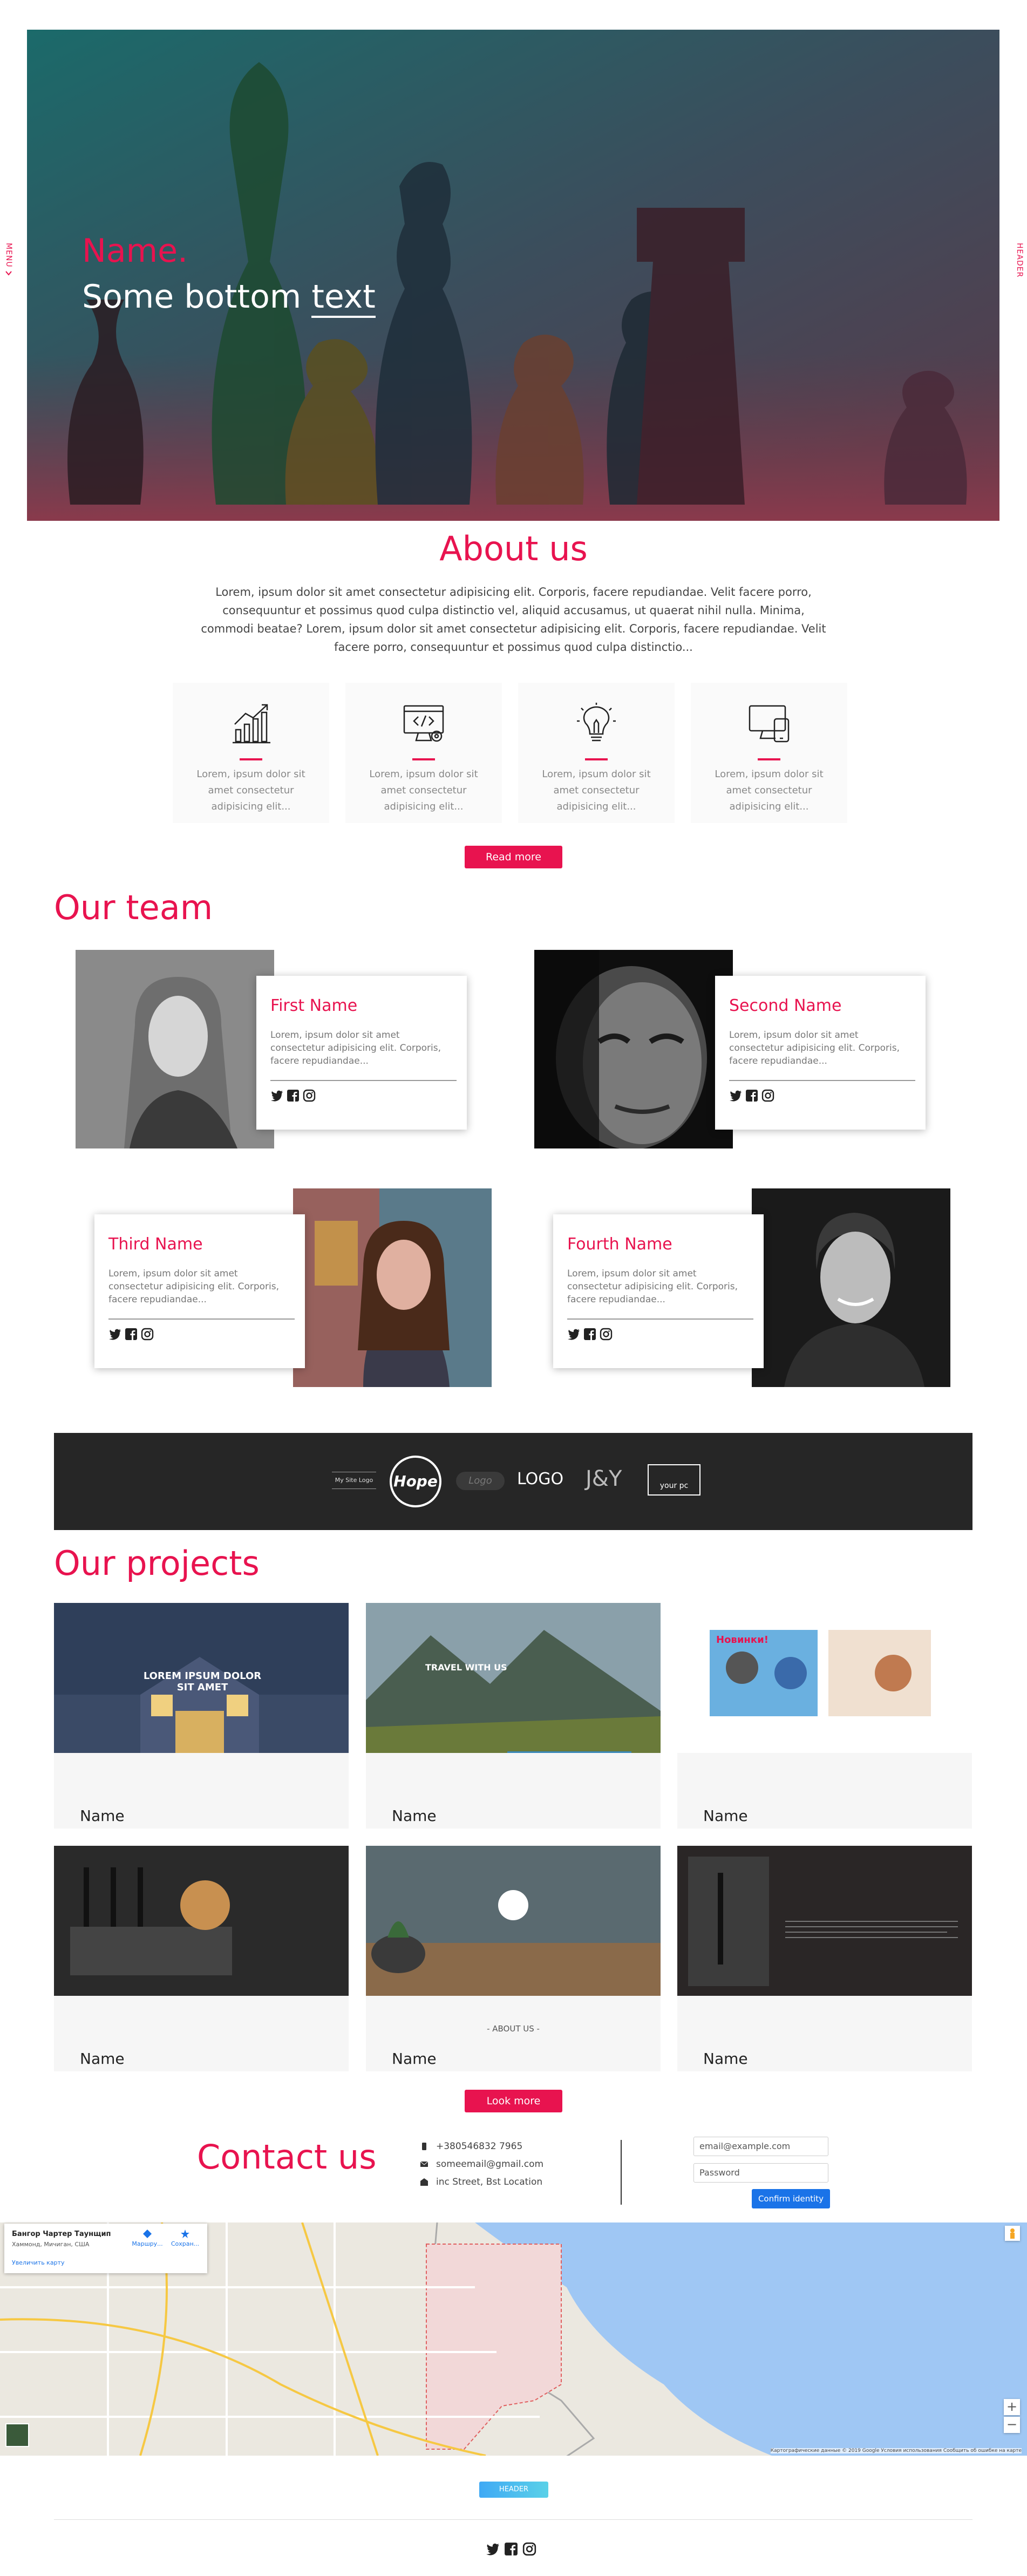  Describe the element at coordinates (424, 2146) in the screenshot. I see `phone-icon` at that location.